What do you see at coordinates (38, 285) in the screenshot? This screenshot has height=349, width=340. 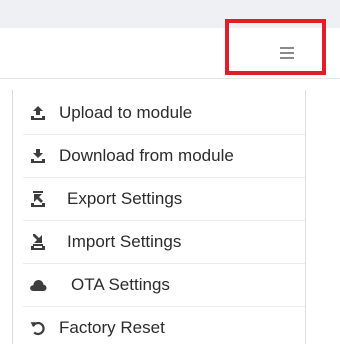 I see `cloud-icon` at bounding box center [38, 285].